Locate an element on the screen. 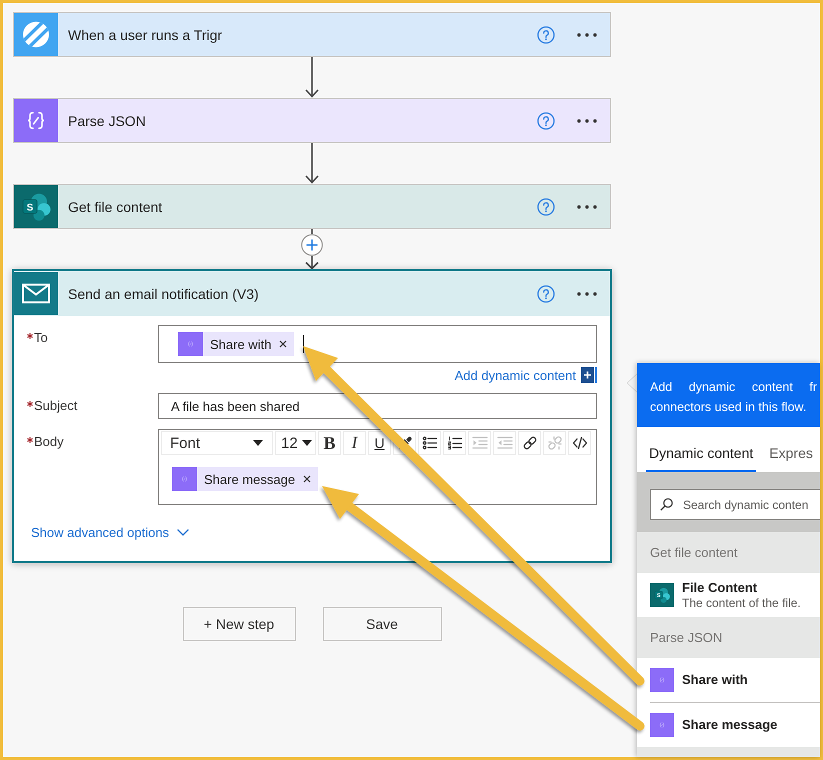 This screenshot has width=823, height=760. code-button is located at coordinates (579, 443).